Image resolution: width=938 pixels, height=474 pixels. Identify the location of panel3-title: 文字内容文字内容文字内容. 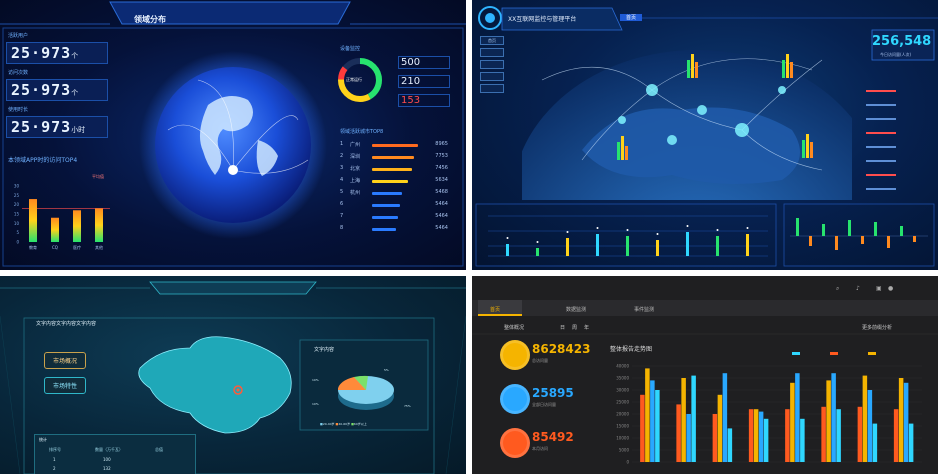
(66, 324).